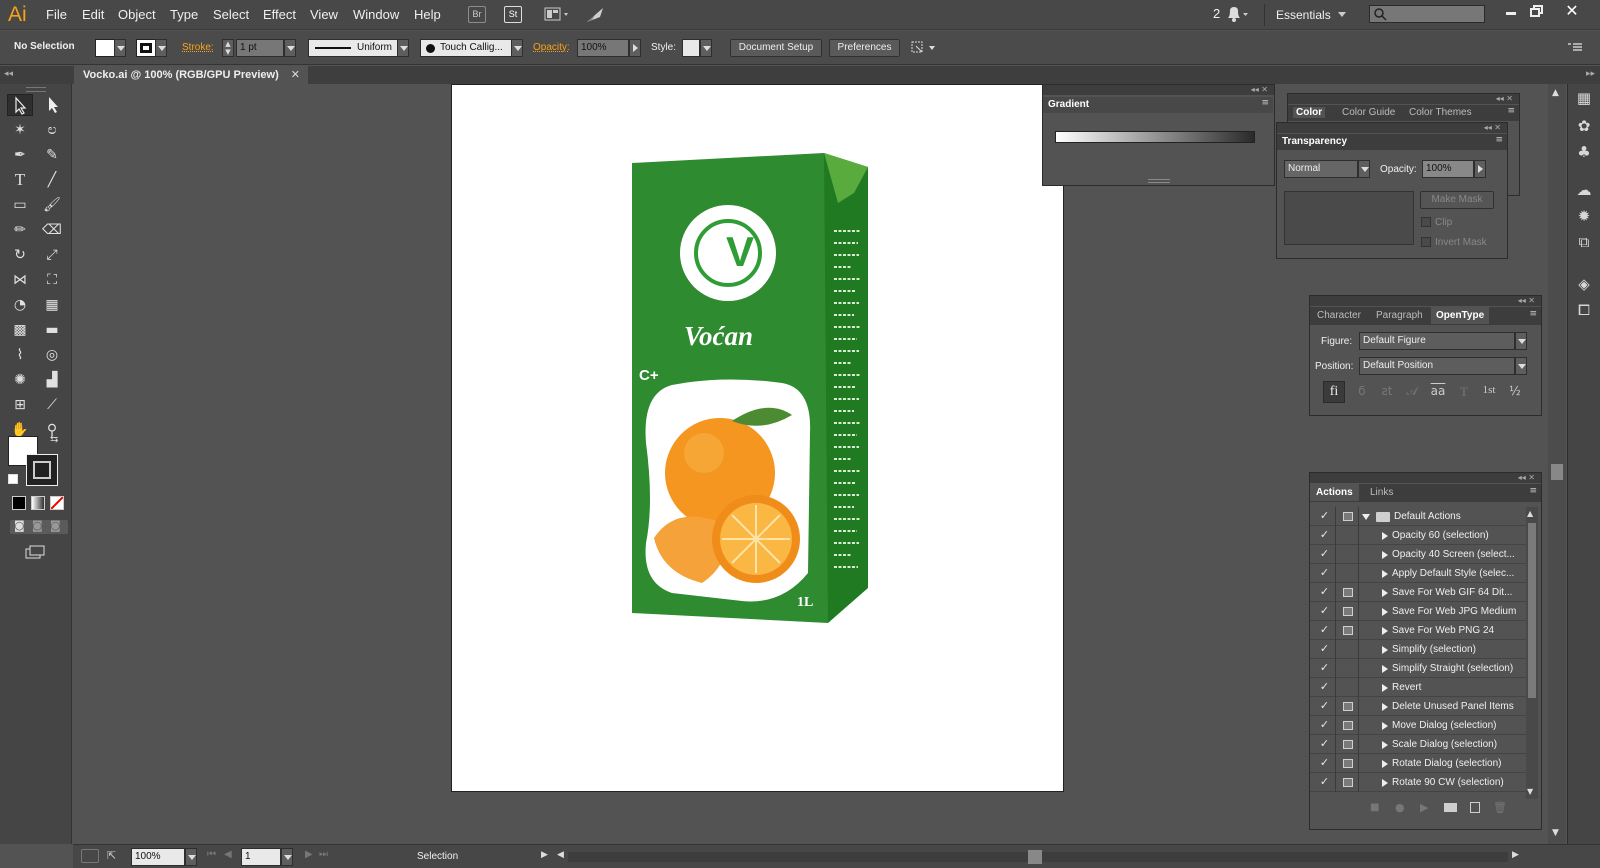 The height and width of the screenshot is (868, 1600). Describe the element at coordinates (1521, 341) in the screenshot. I see `figure-dropdown` at that location.